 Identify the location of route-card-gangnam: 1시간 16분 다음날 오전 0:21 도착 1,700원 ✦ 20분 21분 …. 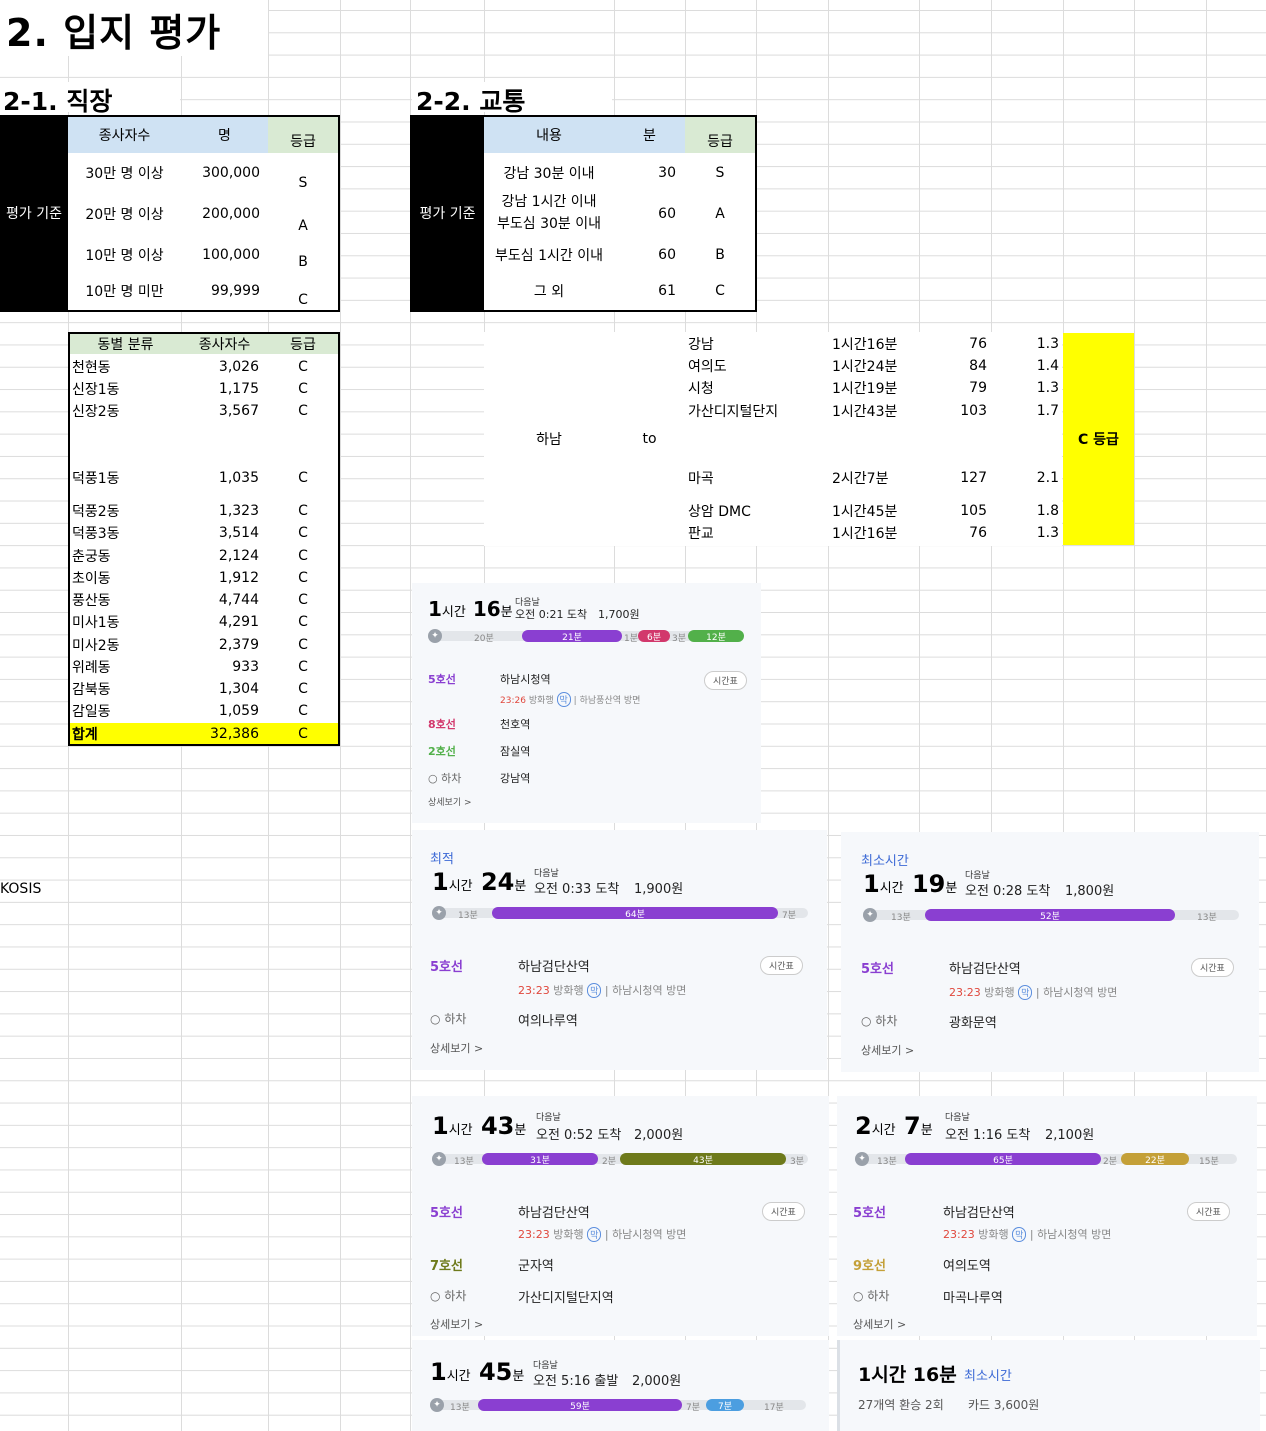
(586, 703).